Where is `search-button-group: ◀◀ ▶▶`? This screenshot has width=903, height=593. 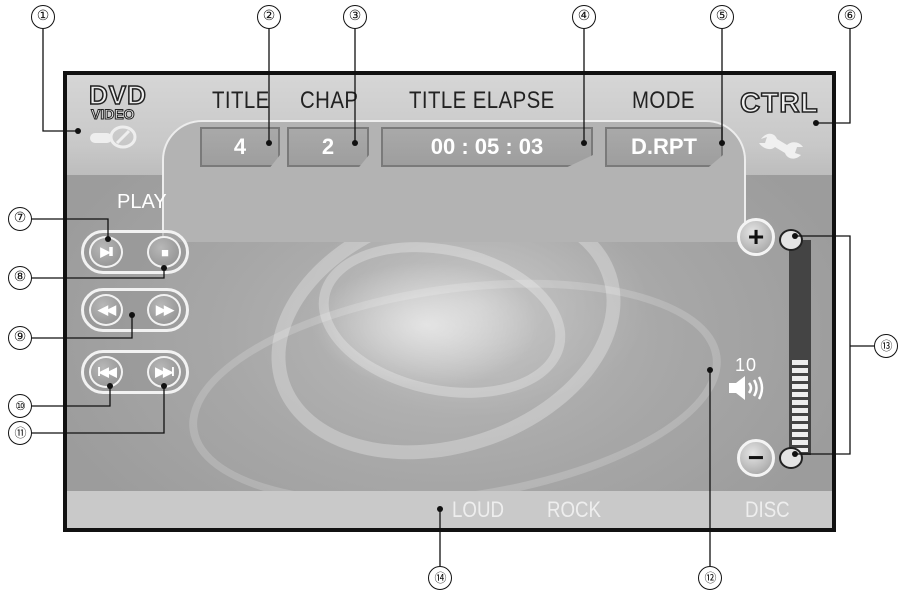 search-button-group: ◀◀ ▶▶ is located at coordinates (135, 310).